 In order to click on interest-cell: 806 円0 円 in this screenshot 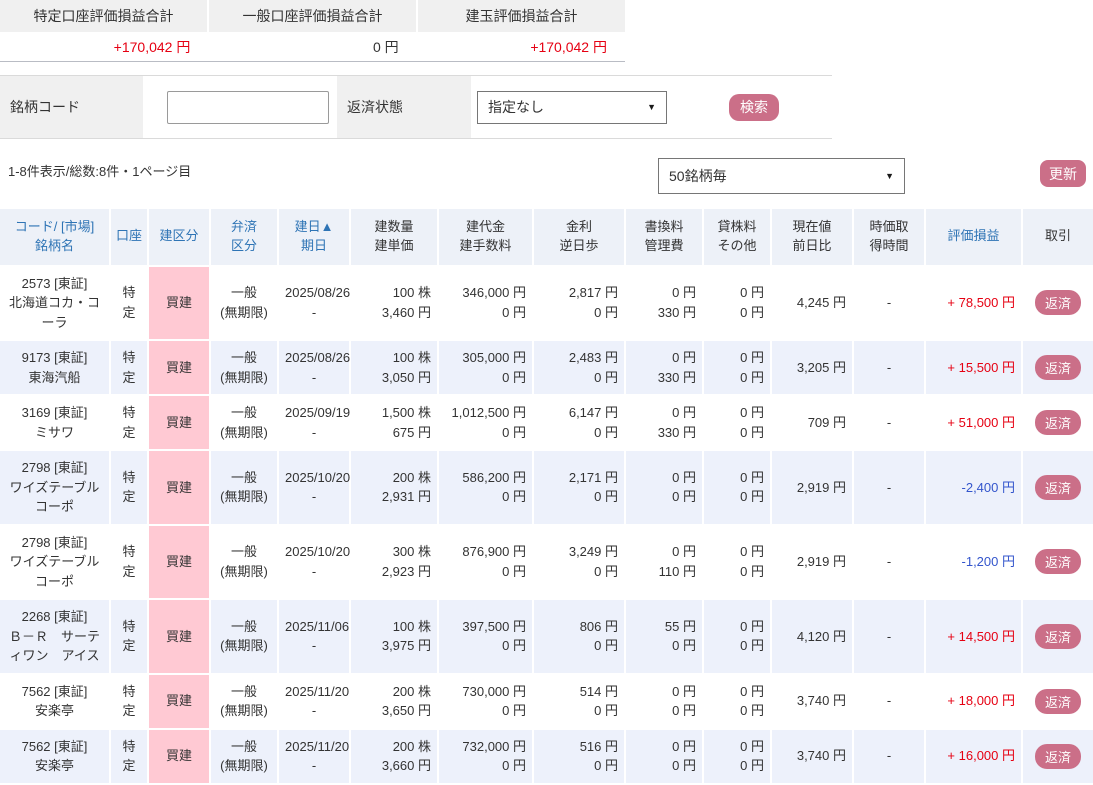, I will do `click(579, 637)`.